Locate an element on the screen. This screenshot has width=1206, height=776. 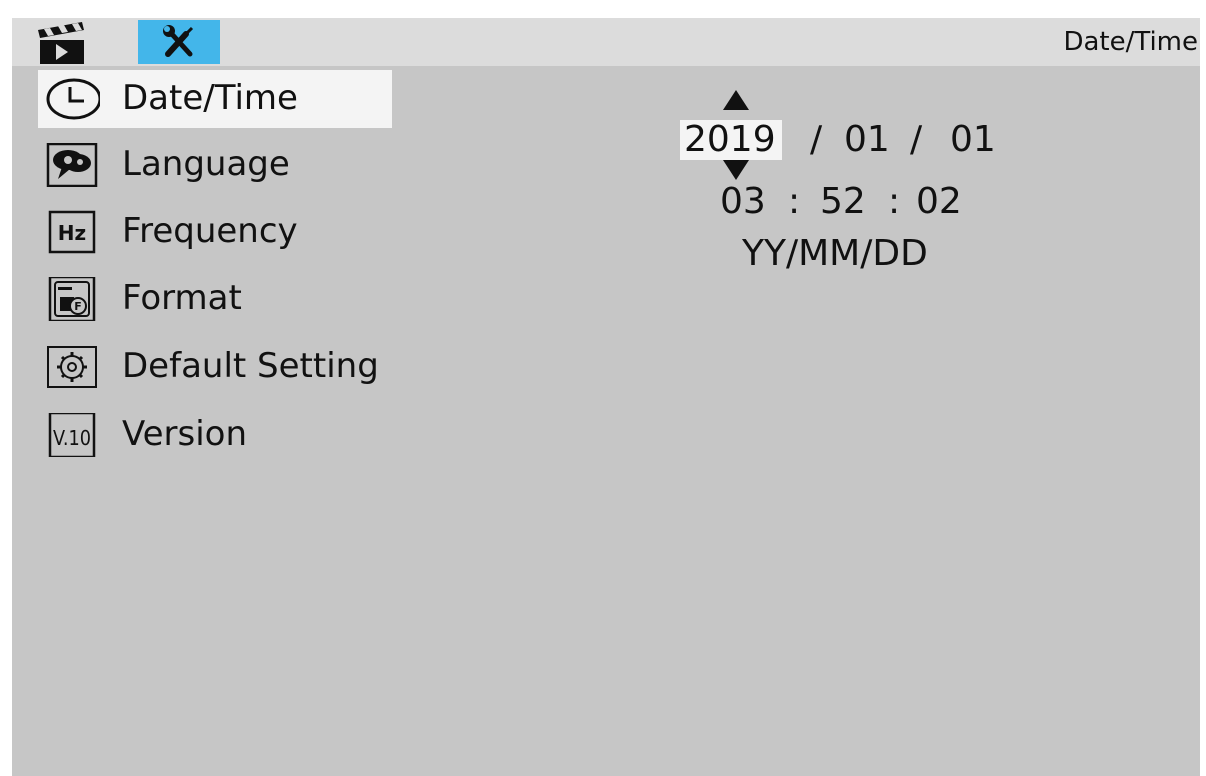
svg-text: Hz is located at coordinates (72, 233).